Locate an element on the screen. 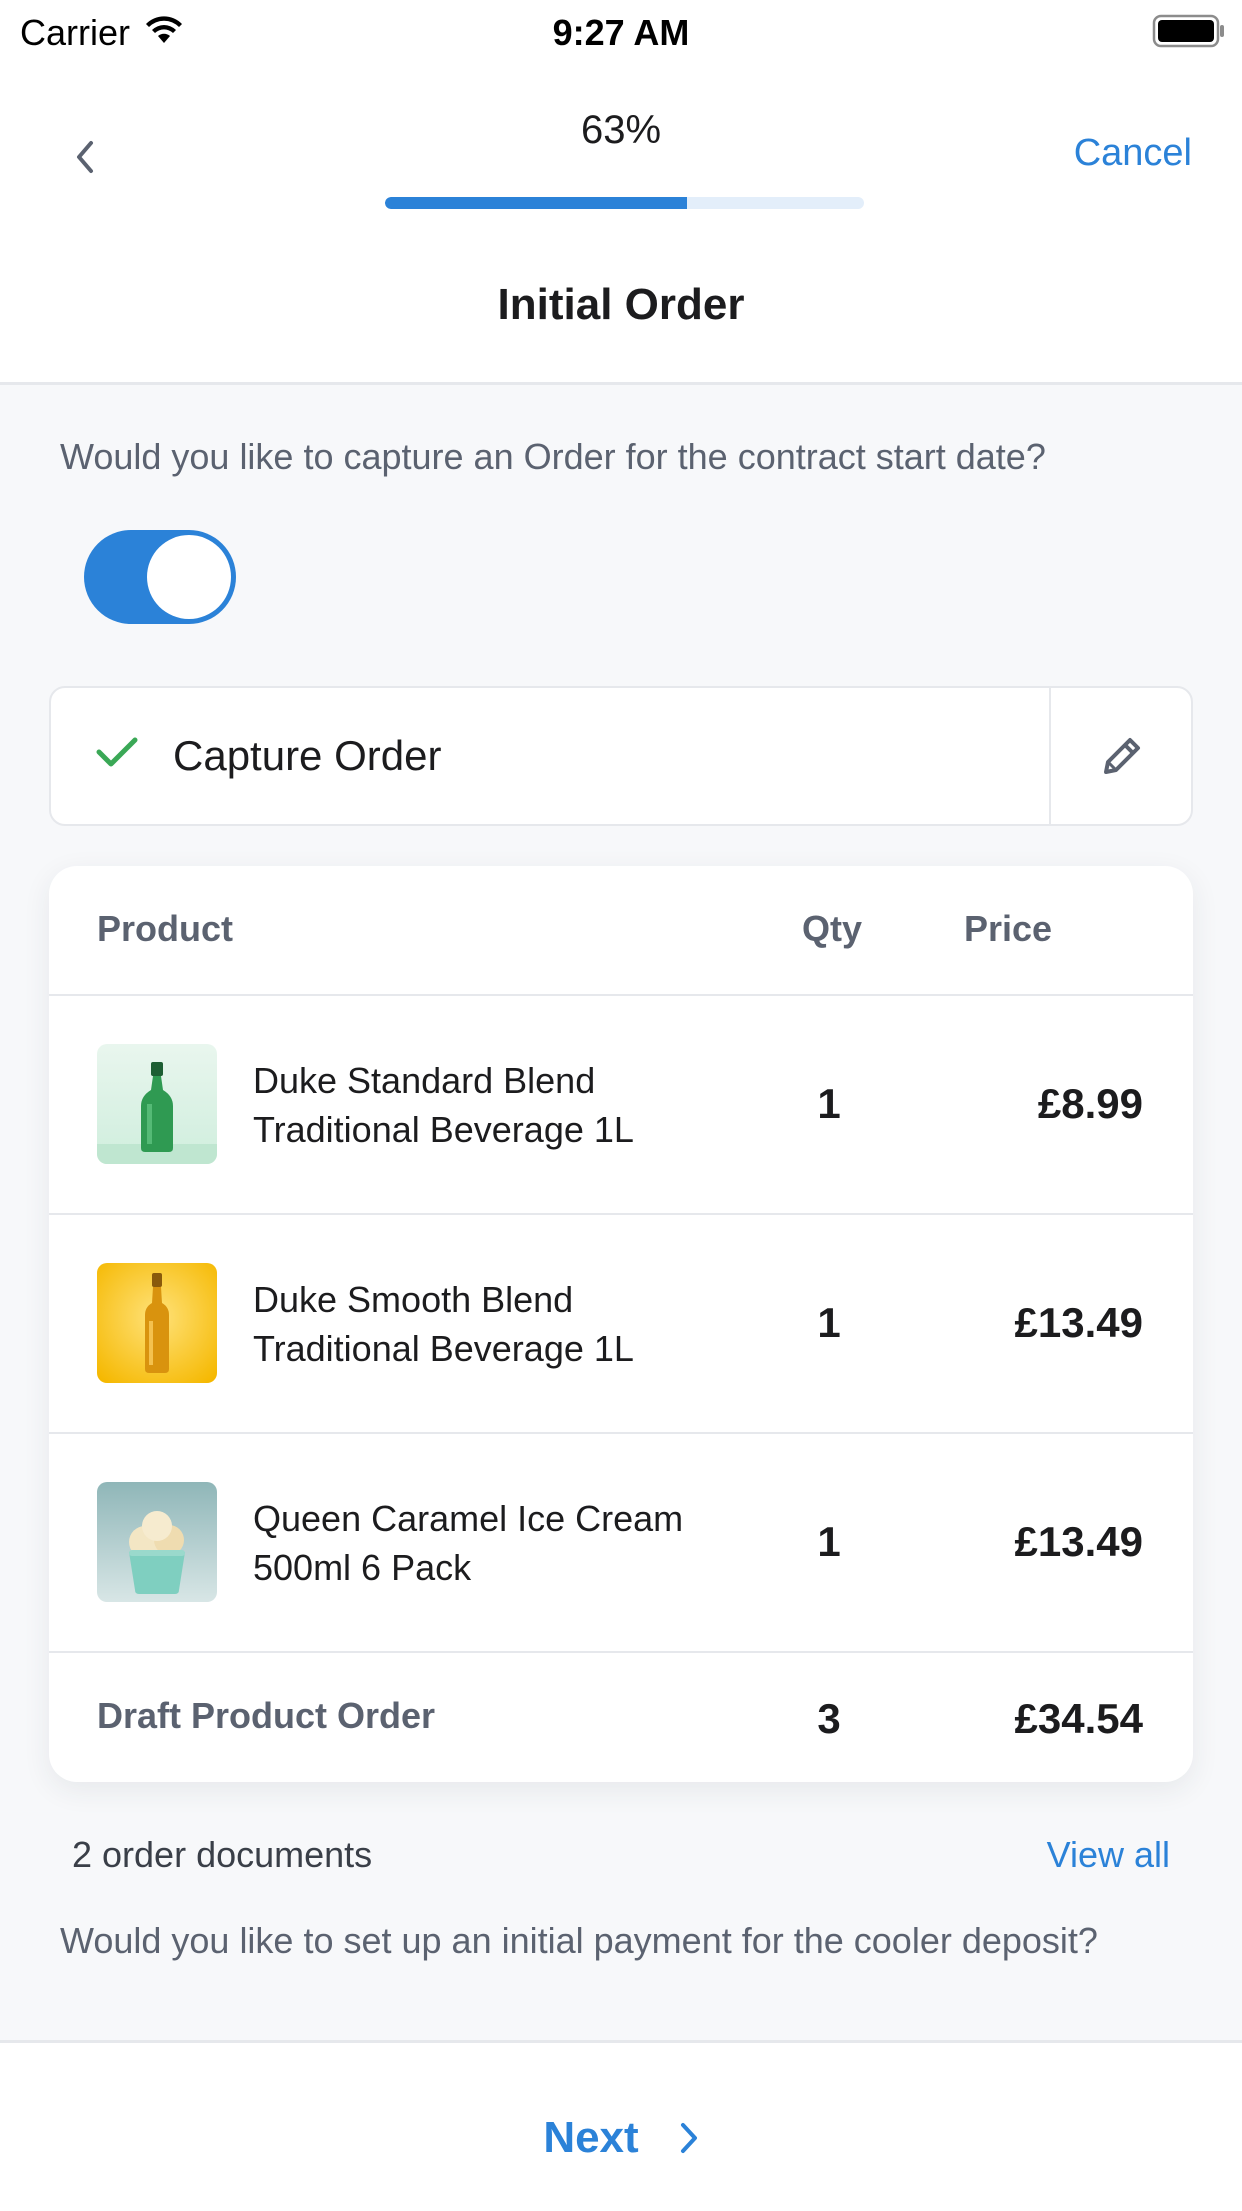 The width and height of the screenshot is (1242, 2211). total-label: Draft Product Order is located at coordinates (266, 1715).